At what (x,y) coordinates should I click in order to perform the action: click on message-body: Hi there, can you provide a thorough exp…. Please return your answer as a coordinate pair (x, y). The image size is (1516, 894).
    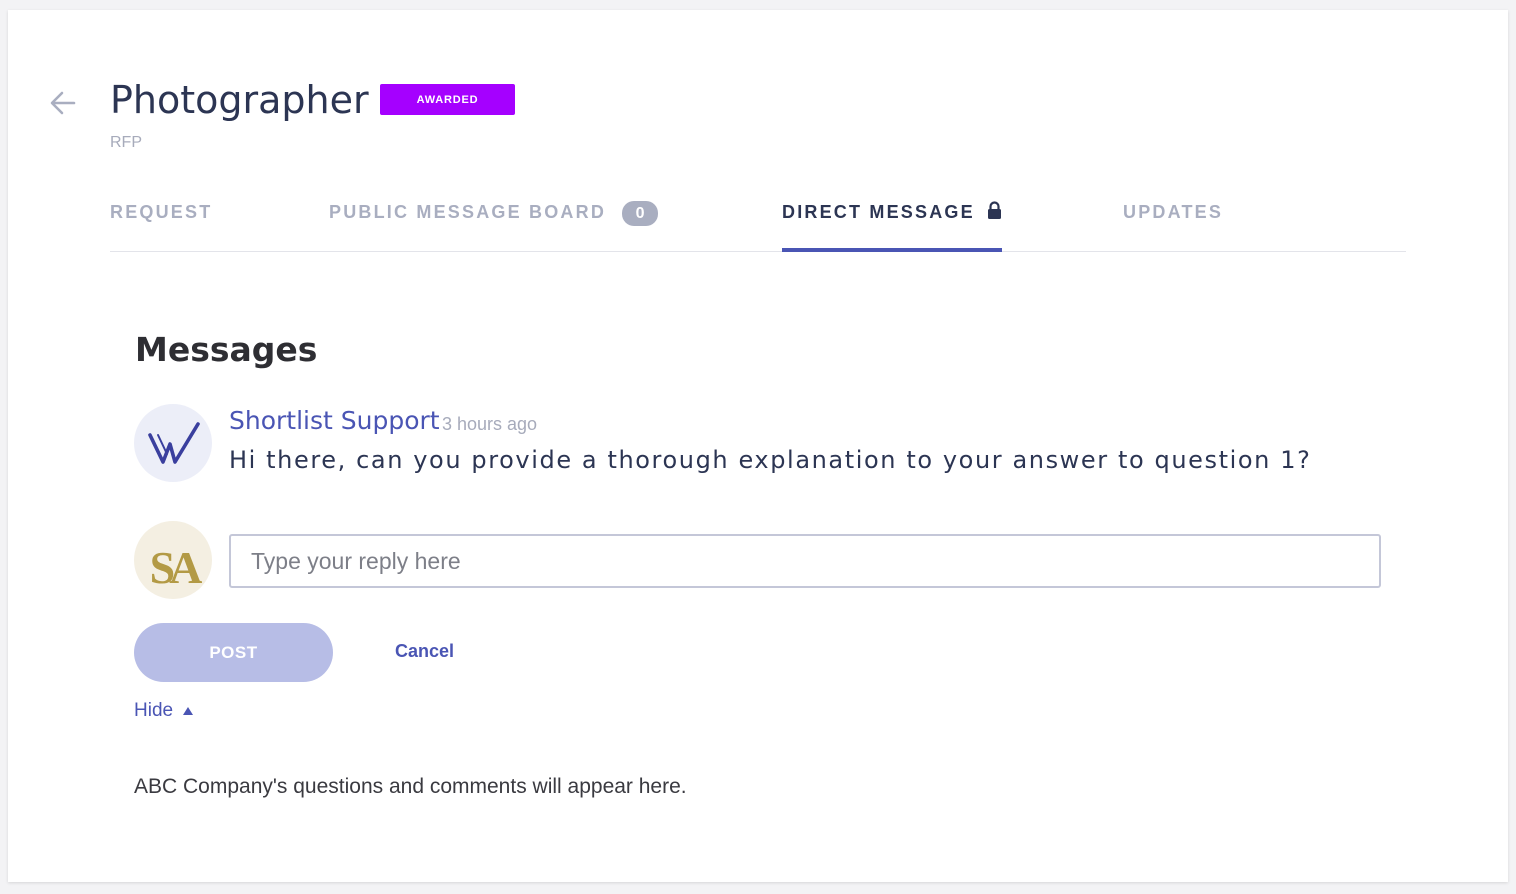
    Looking at the image, I should click on (770, 460).